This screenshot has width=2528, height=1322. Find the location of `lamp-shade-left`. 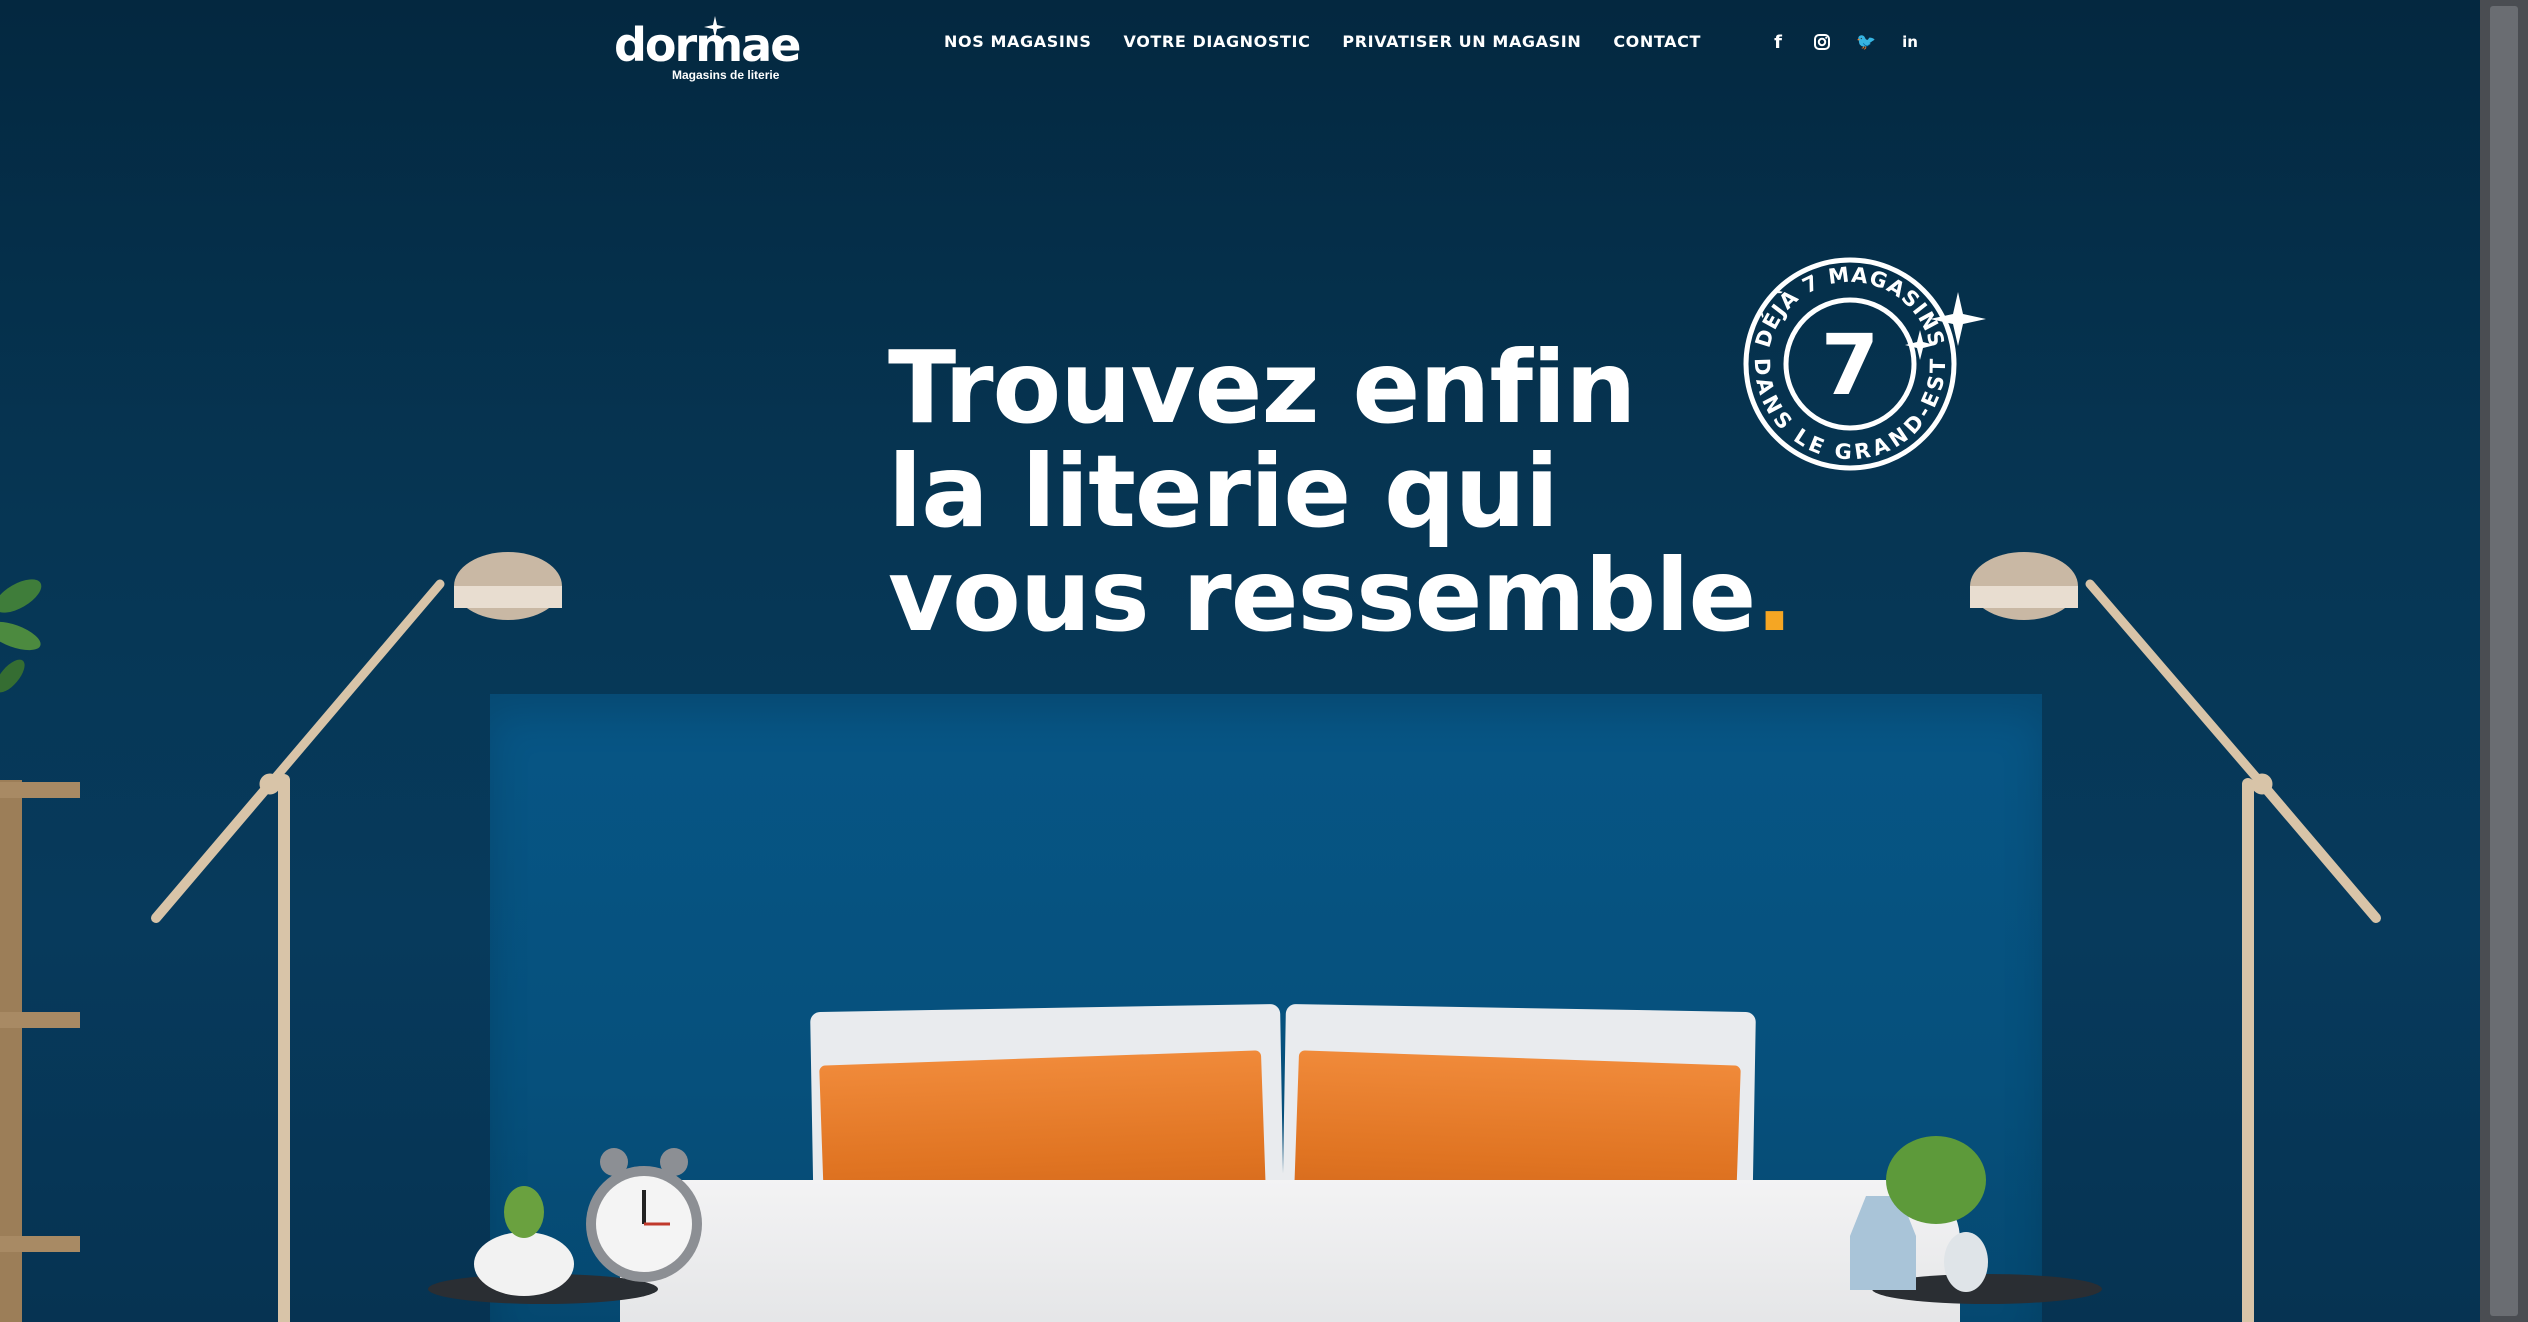

lamp-shade-left is located at coordinates (508, 586).